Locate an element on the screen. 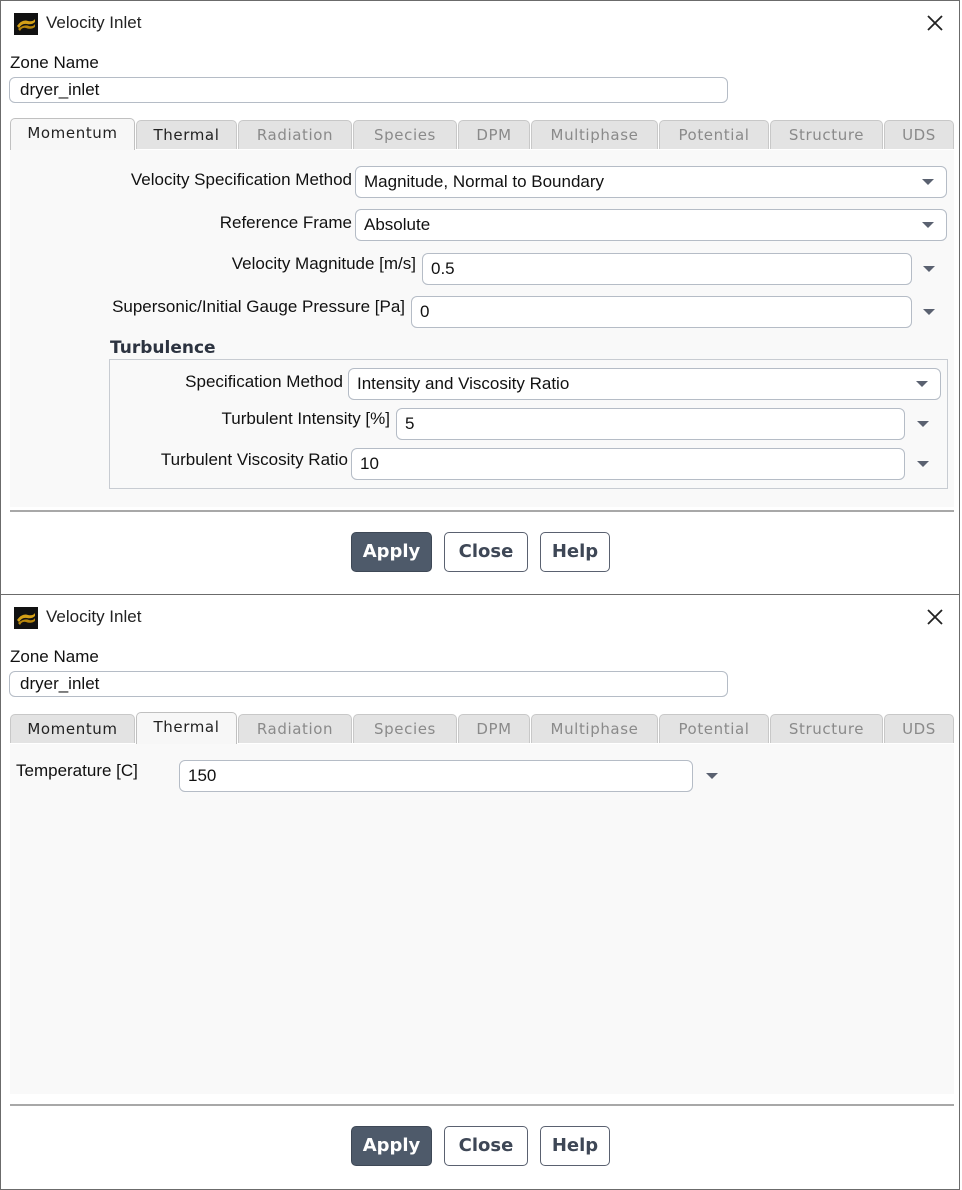  temperature-label: Temperature [C] is located at coordinates (77, 770).